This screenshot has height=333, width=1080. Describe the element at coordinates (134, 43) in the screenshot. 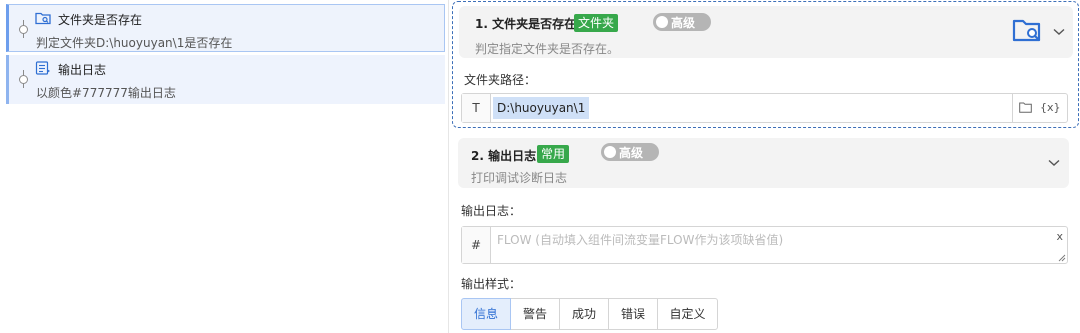

I see `flow-item-desc: 判定文件夹D:\huoyuyan\1是否存在` at that location.